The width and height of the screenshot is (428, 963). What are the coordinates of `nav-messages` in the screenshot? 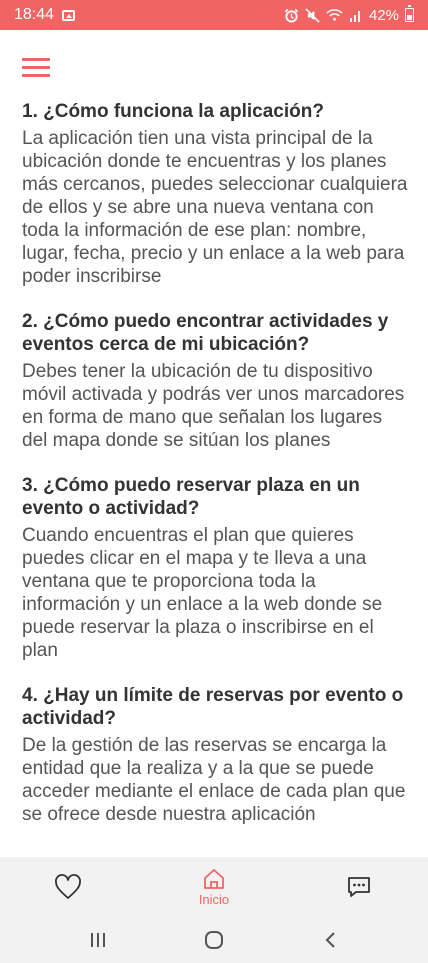 It's located at (359, 887).